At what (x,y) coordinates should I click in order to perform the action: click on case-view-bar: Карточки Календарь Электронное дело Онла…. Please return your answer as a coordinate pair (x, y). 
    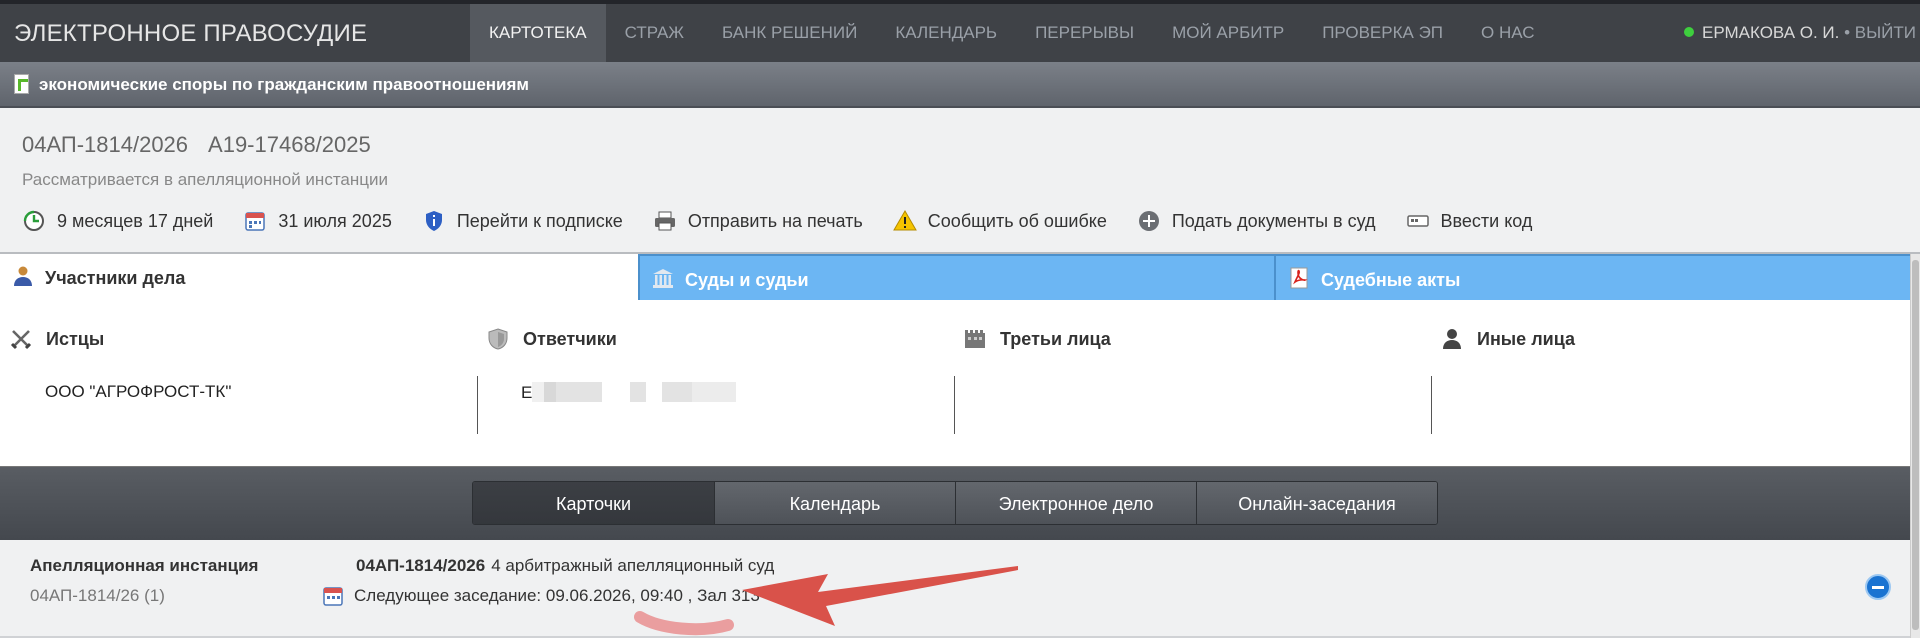
    Looking at the image, I should click on (955, 503).